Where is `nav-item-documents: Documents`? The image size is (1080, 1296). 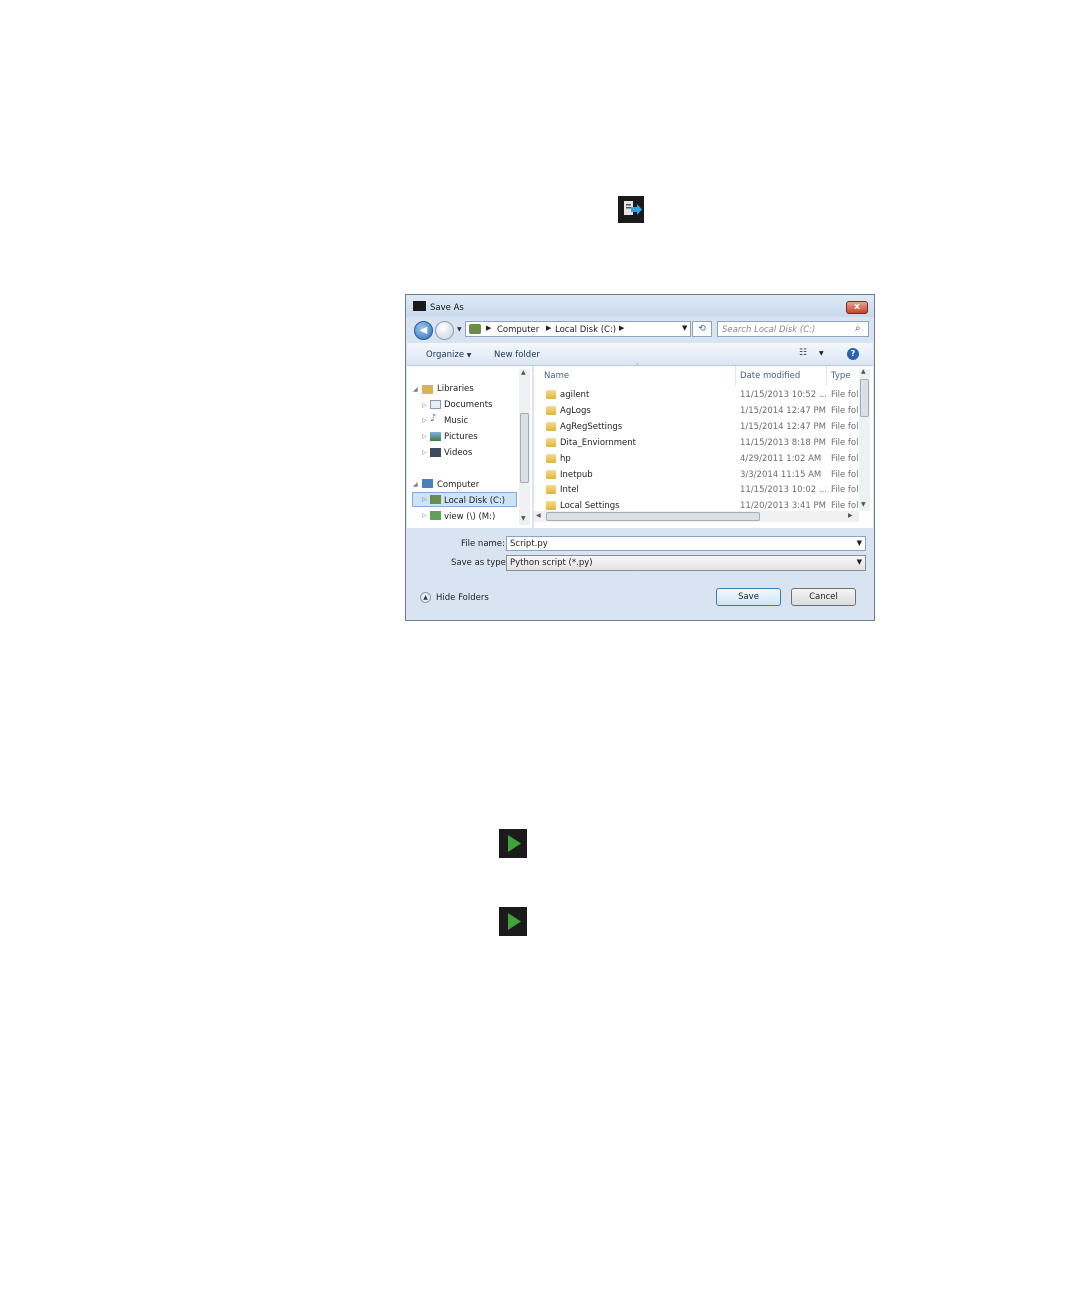 nav-item-documents: Documents is located at coordinates (468, 405).